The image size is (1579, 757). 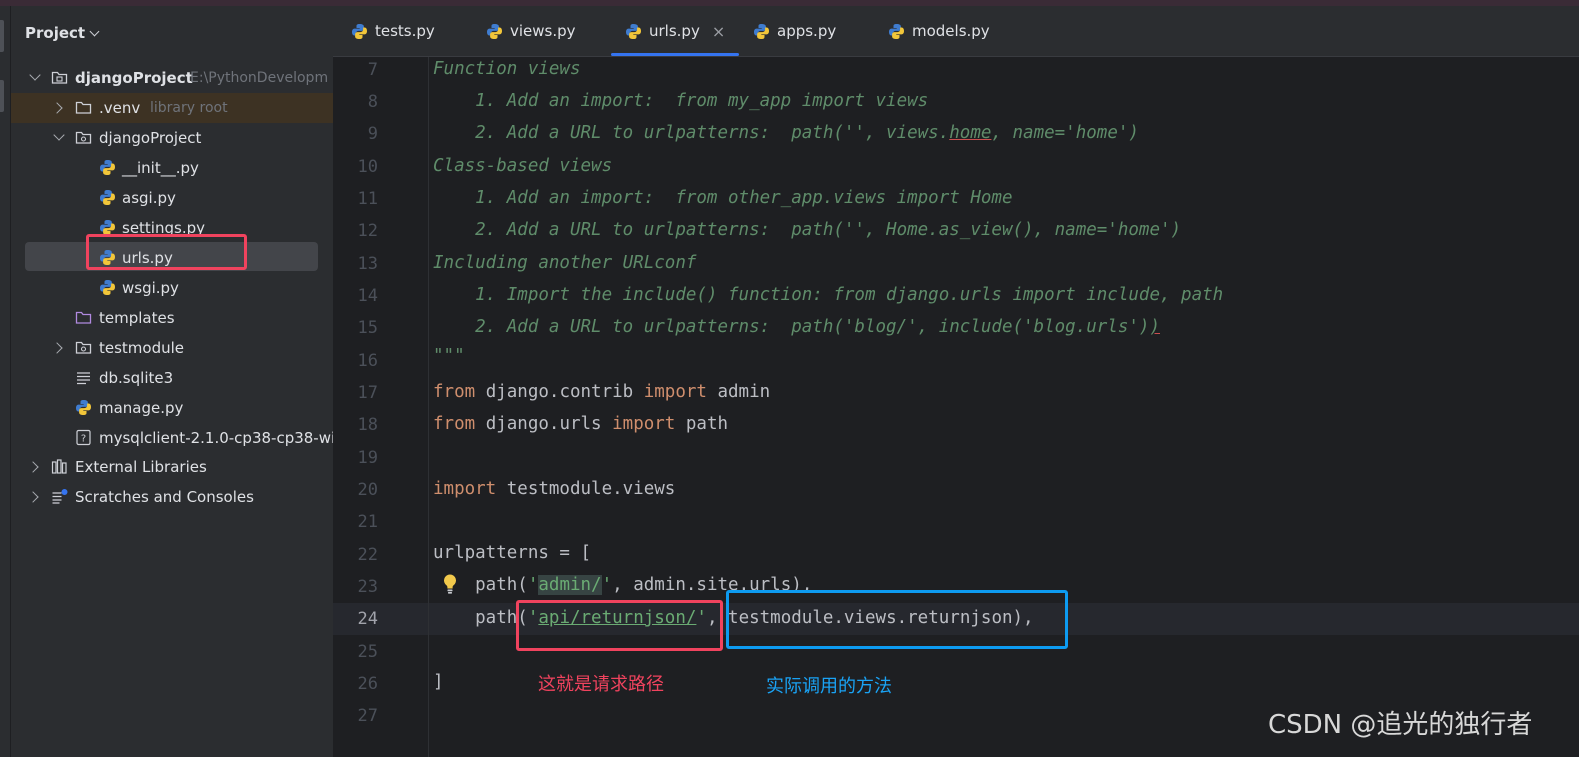 I want to click on tree-item-manage-py: manage.py, so click(x=172, y=408).